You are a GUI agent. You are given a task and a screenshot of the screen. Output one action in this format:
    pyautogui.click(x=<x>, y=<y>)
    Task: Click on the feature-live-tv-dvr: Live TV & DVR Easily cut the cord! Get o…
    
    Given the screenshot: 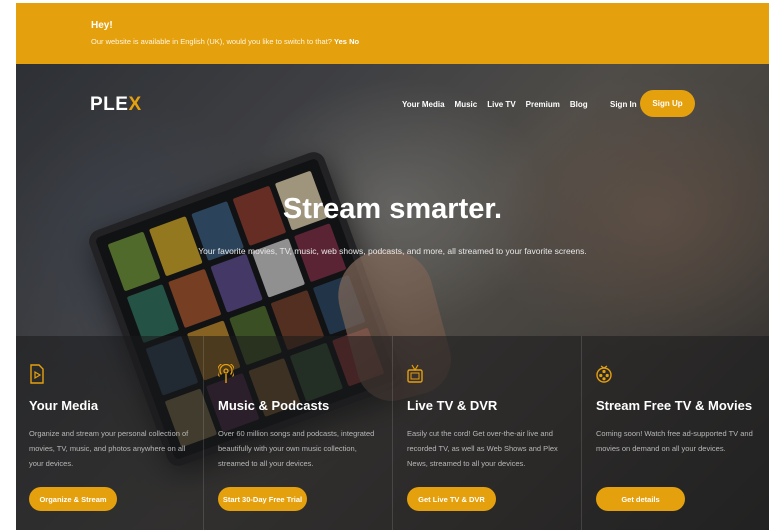 What is the action you would take?
    pyautogui.click(x=488, y=433)
    